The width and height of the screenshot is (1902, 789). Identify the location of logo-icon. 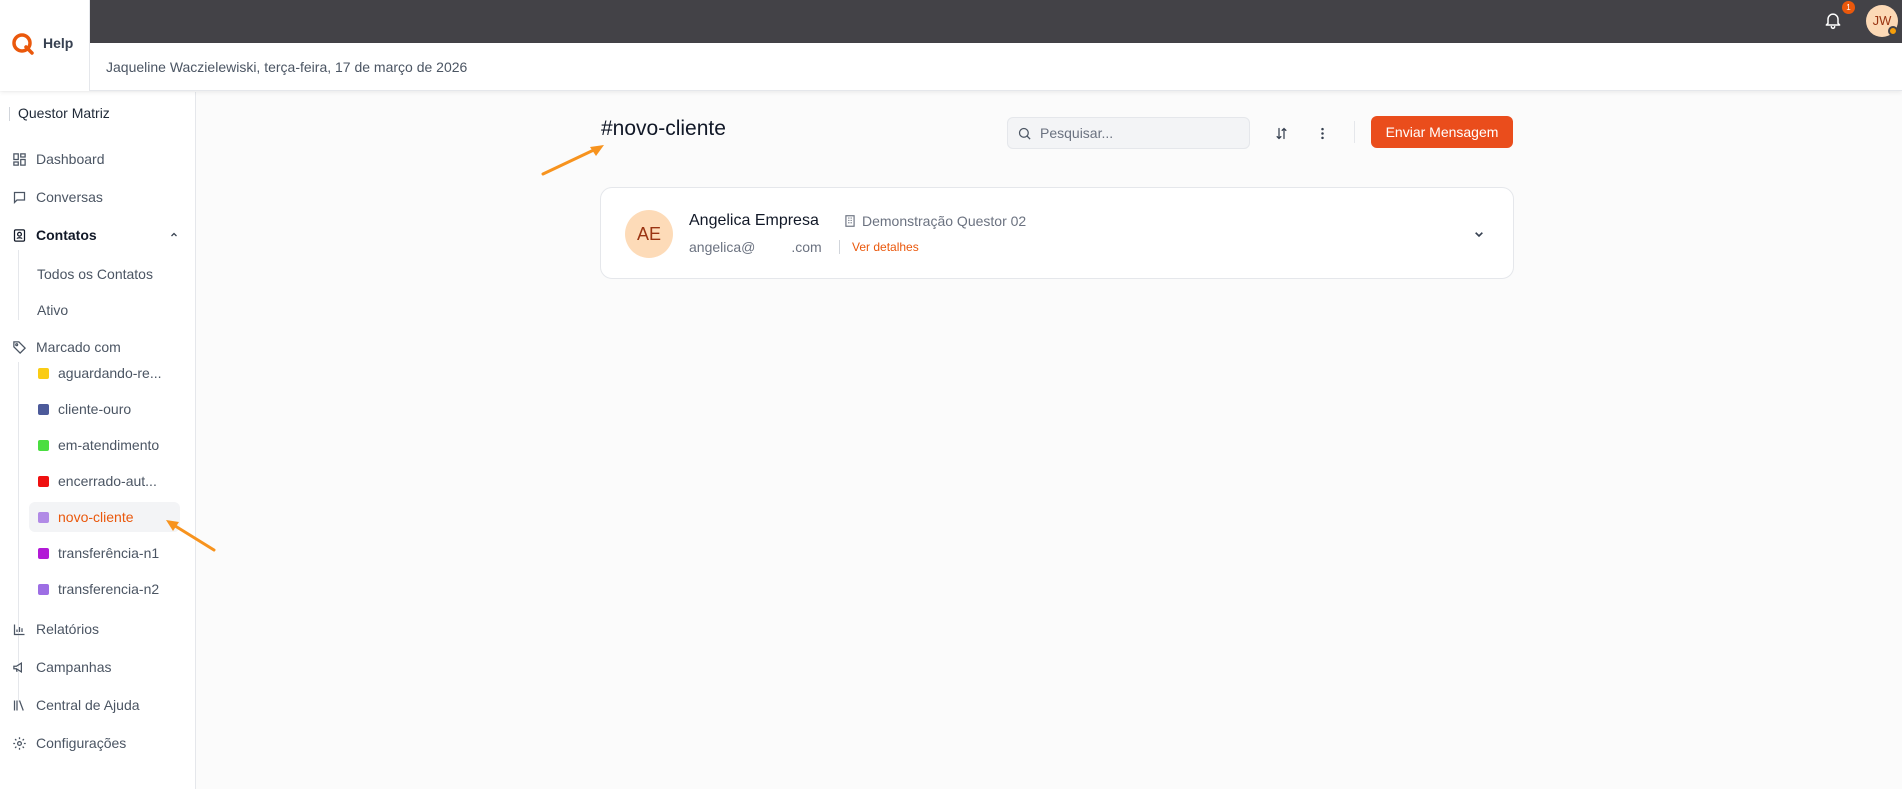
(23, 44).